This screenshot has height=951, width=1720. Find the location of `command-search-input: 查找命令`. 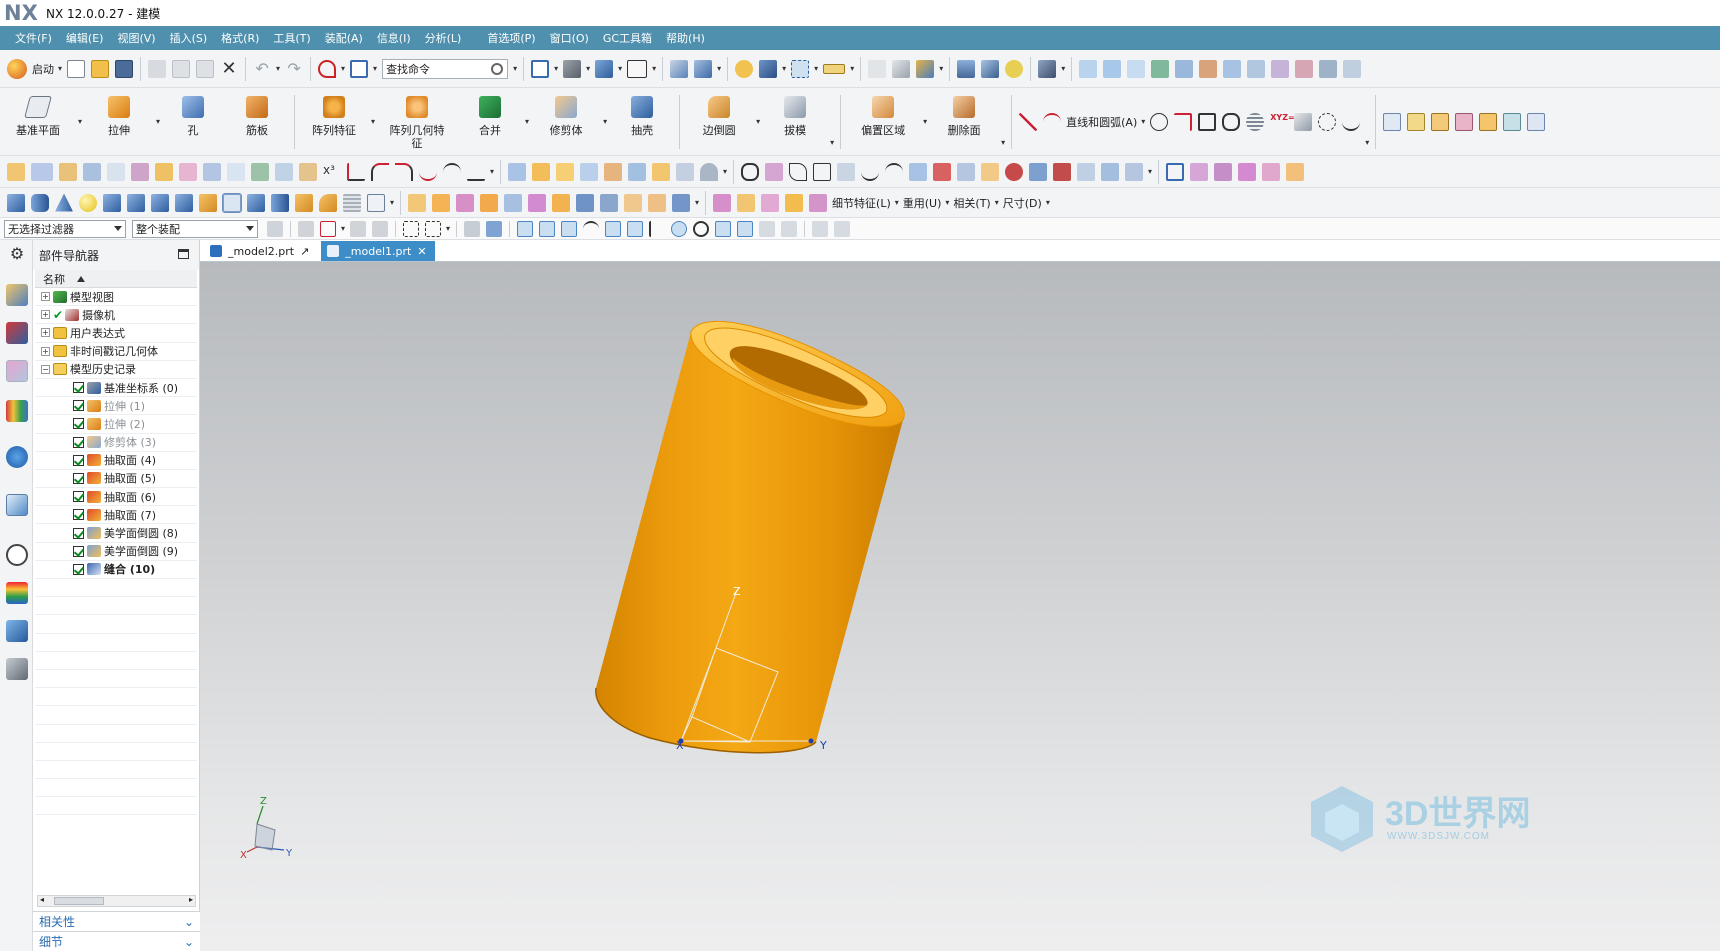

command-search-input: 查找命令 is located at coordinates (445, 68).